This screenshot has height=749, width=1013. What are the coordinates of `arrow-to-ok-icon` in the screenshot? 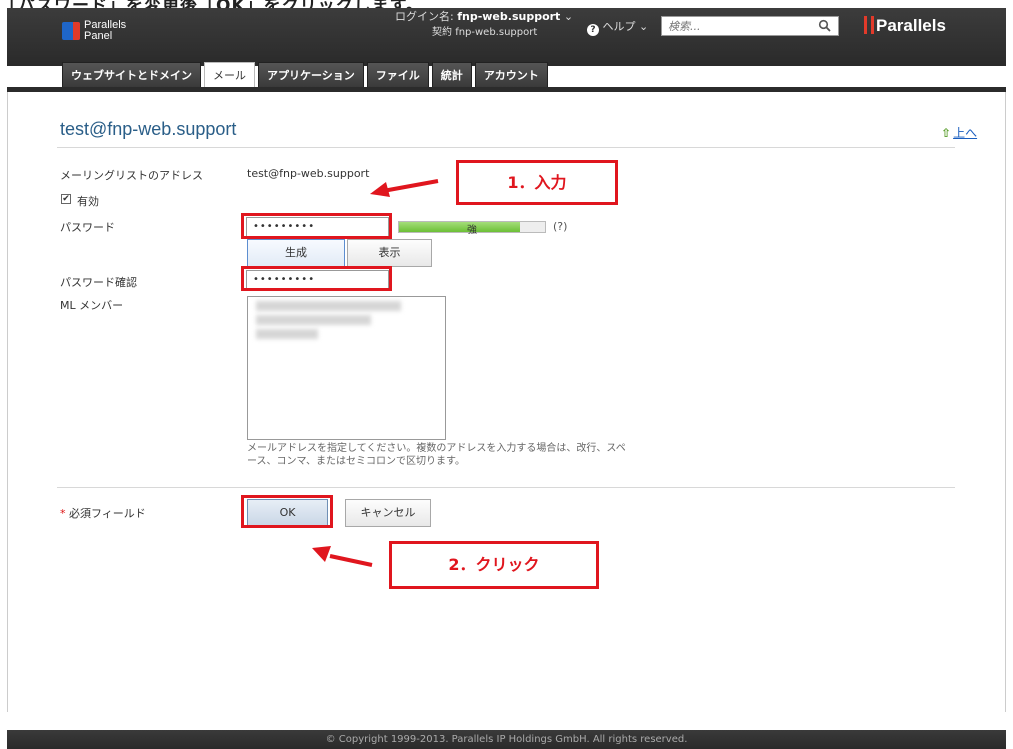 It's located at (342, 556).